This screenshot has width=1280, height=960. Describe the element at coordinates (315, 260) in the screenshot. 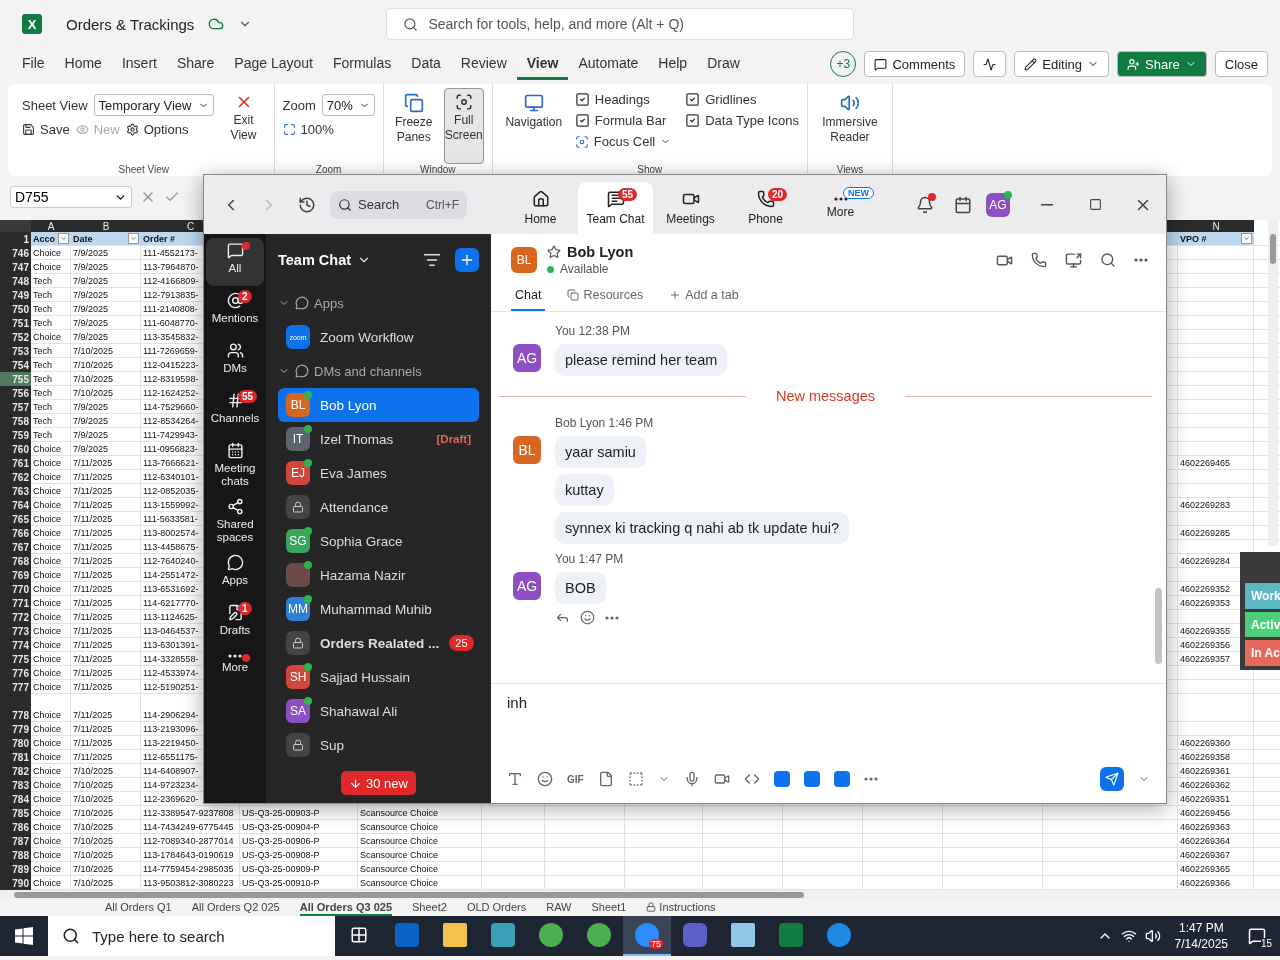

I see `sidebar-title: Team Chat` at that location.